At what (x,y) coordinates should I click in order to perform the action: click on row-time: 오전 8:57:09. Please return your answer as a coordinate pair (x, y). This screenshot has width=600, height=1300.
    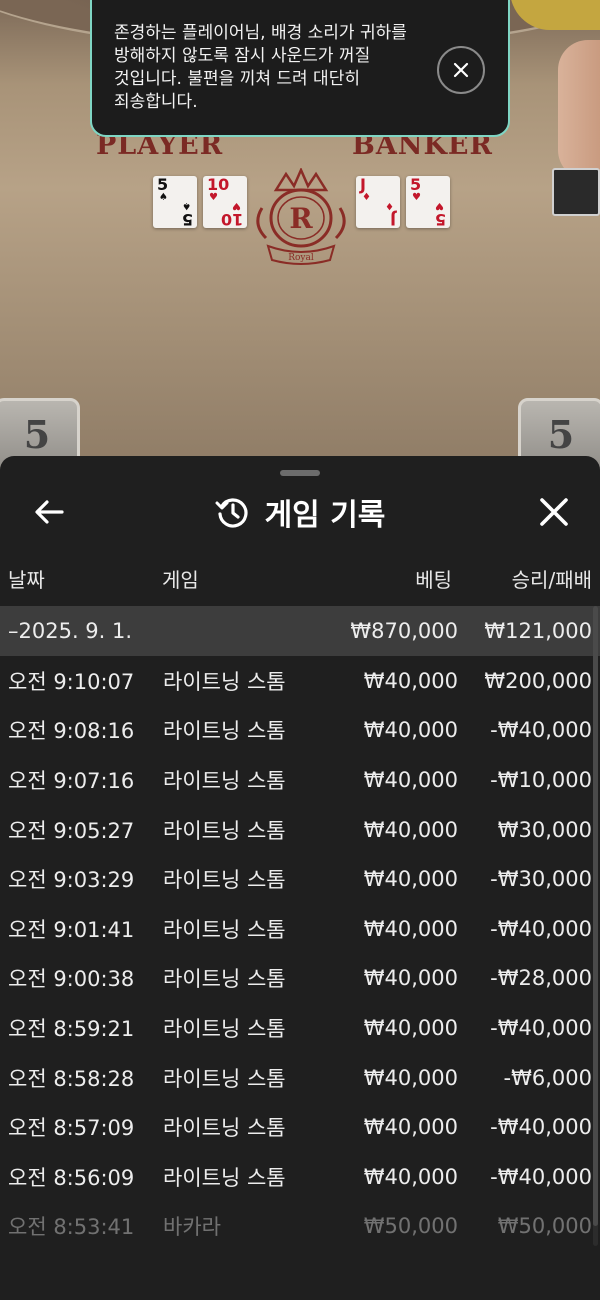
    Looking at the image, I should click on (71, 1128).